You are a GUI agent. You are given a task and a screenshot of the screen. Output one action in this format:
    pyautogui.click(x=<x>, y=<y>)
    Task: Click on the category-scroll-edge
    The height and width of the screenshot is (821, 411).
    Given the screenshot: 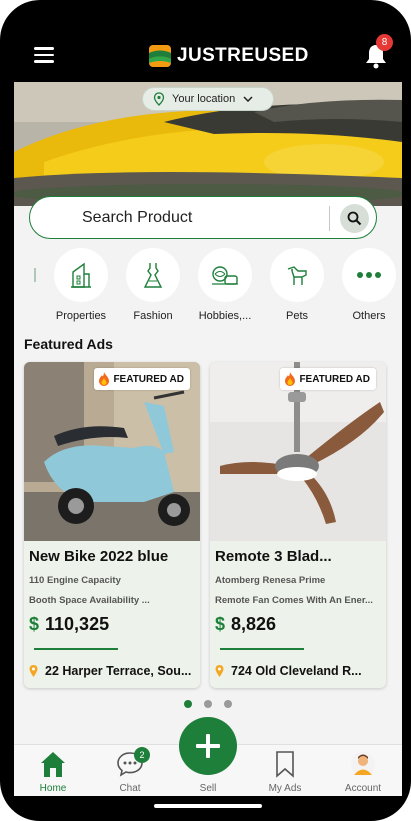 What is the action you would take?
    pyautogui.click(x=35, y=275)
    